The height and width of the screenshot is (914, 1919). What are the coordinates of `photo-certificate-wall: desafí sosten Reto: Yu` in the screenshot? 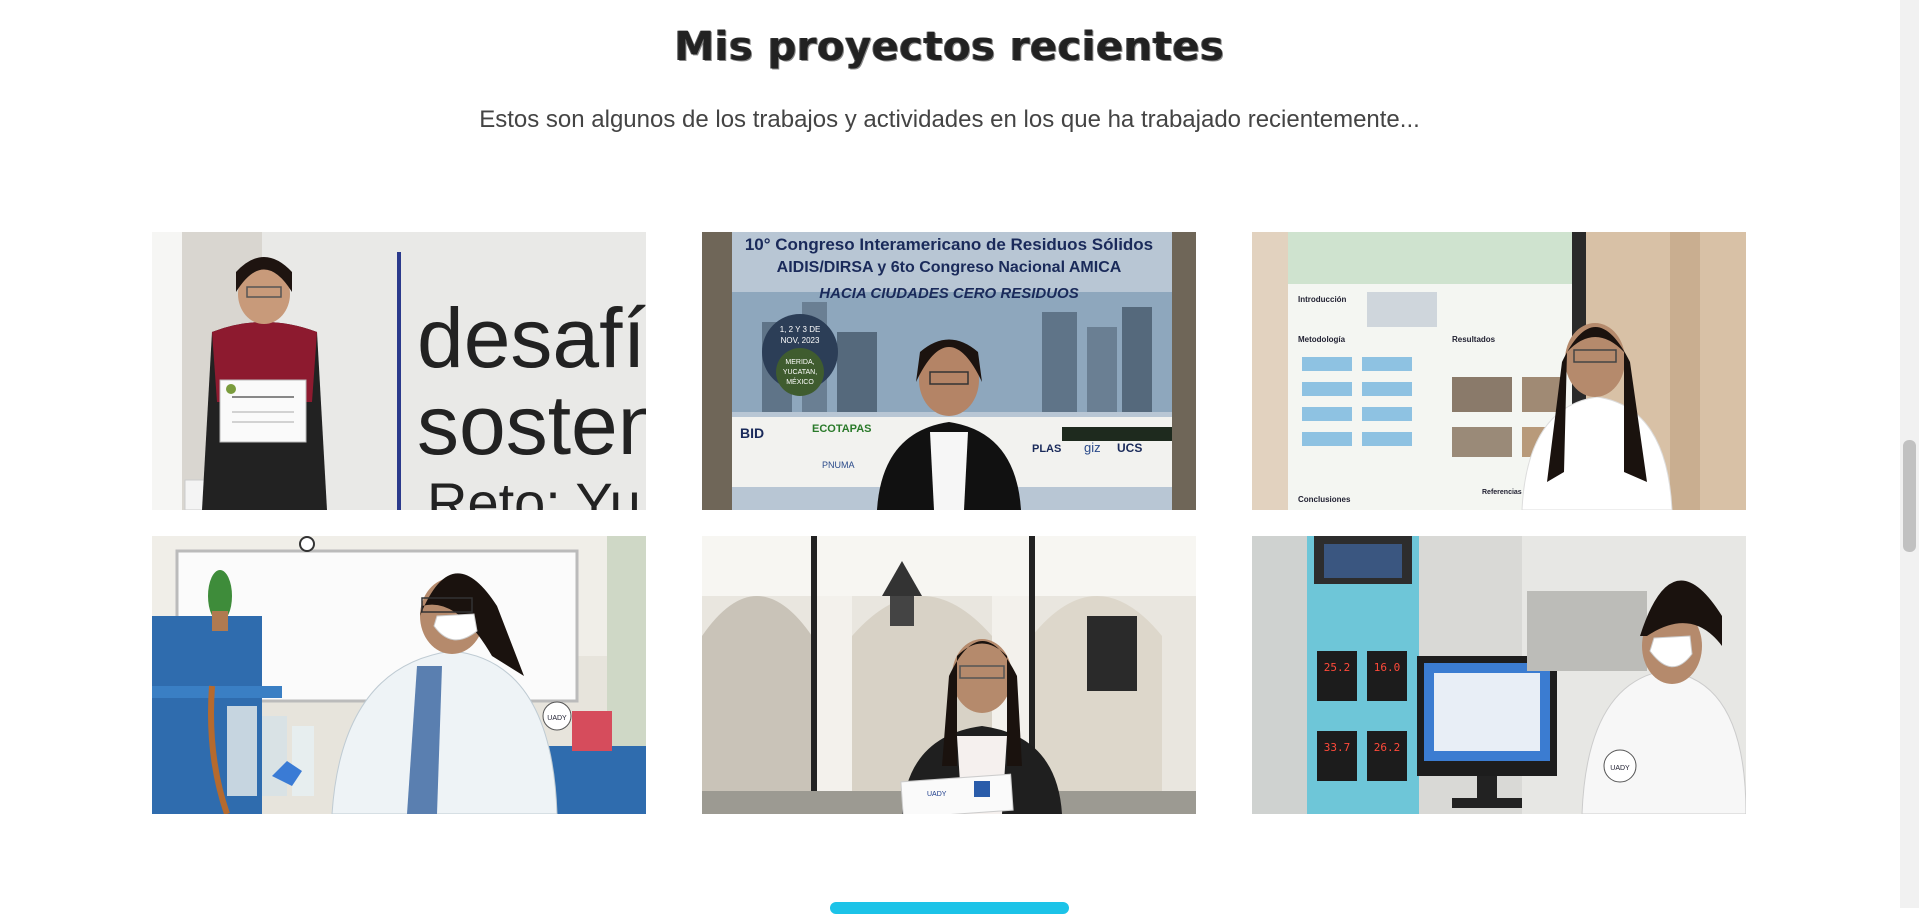 It's located at (399, 371).